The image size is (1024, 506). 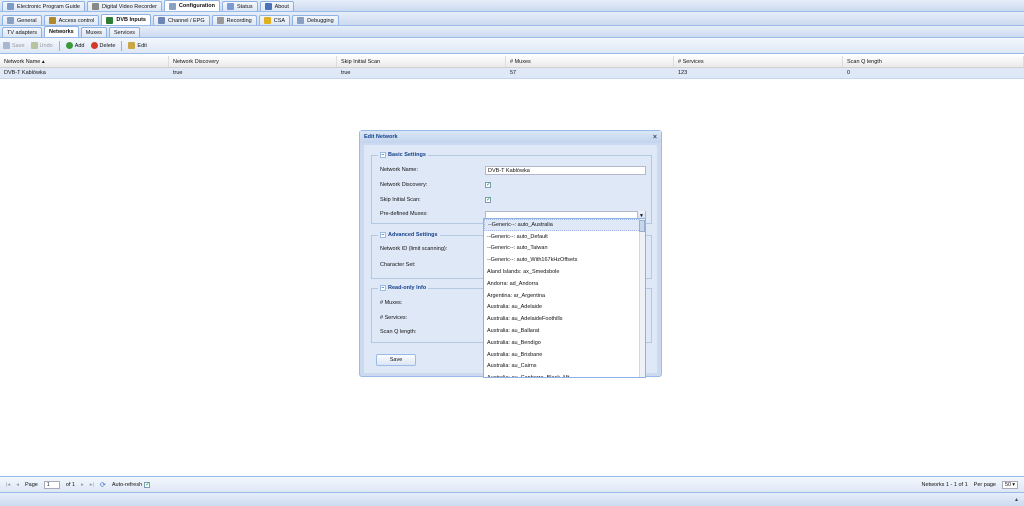 What do you see at coordinates (127, 484) in the screenshot?
I see `auto-refresh-label: Auto-refresh` at bounding box center [127, 484].